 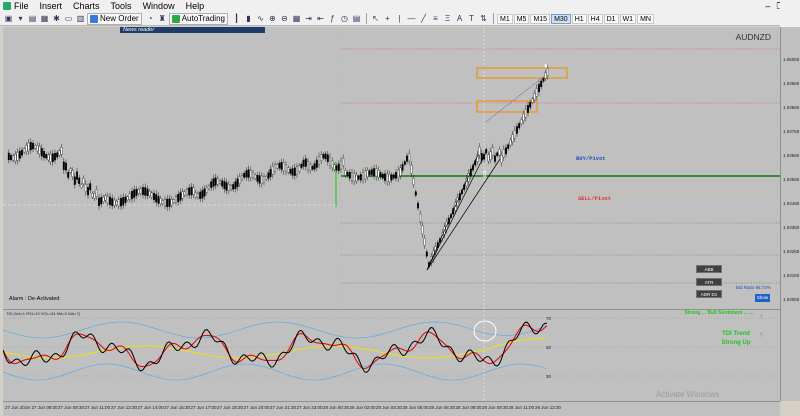 What do you see at coordinates (114, 18) in the screenshot?
I see `new-order-button: New Order` at bounding box center [114, 18].